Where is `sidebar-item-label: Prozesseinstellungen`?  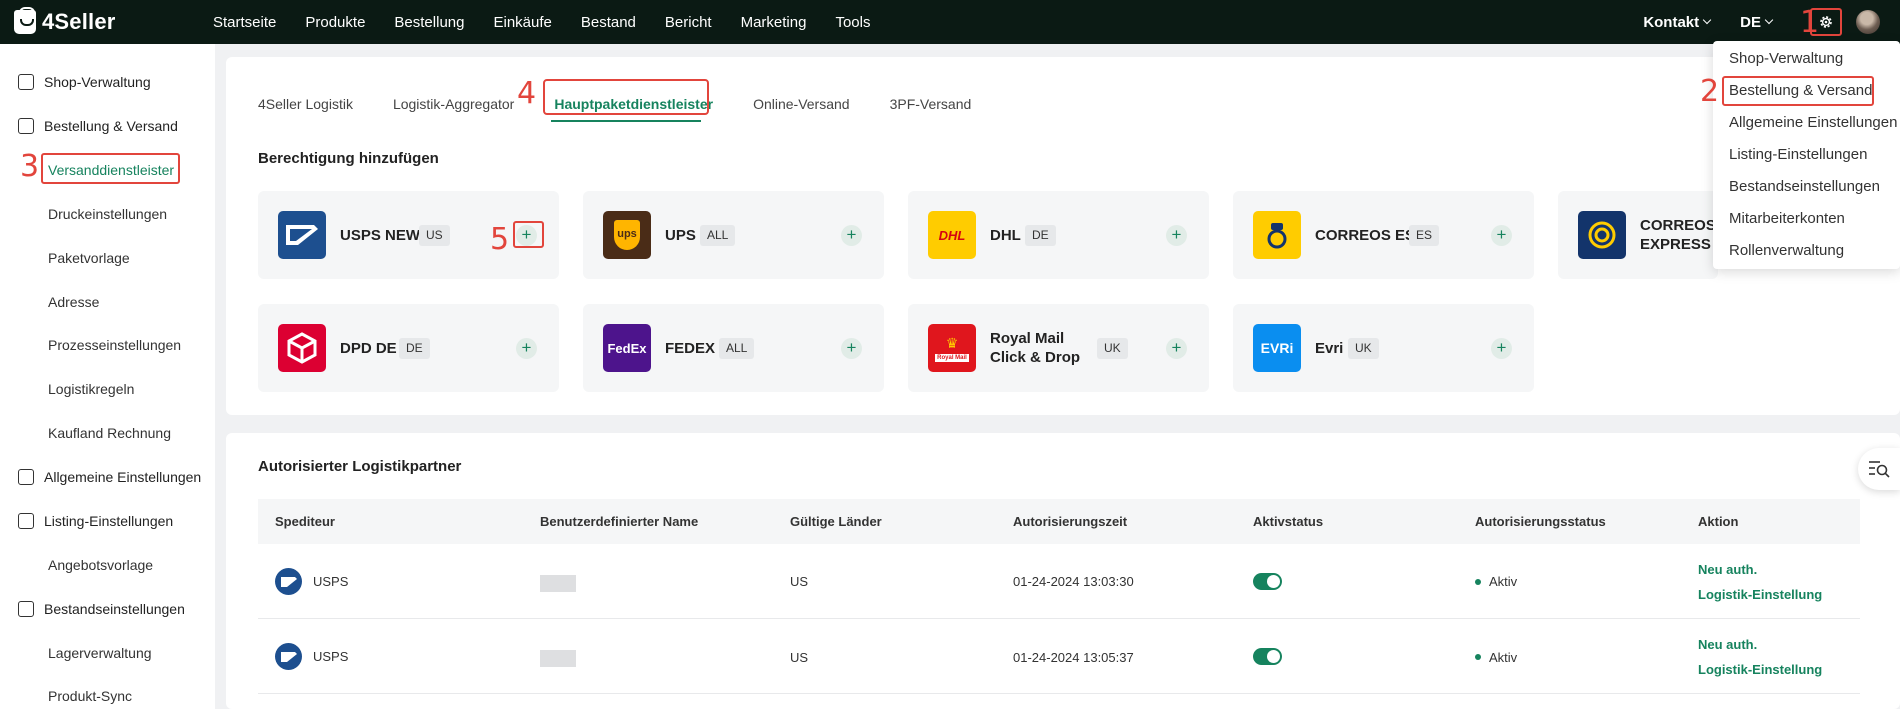 sidebar-item-label: Prozesseinstellungen is located at coordinates (115, 345).